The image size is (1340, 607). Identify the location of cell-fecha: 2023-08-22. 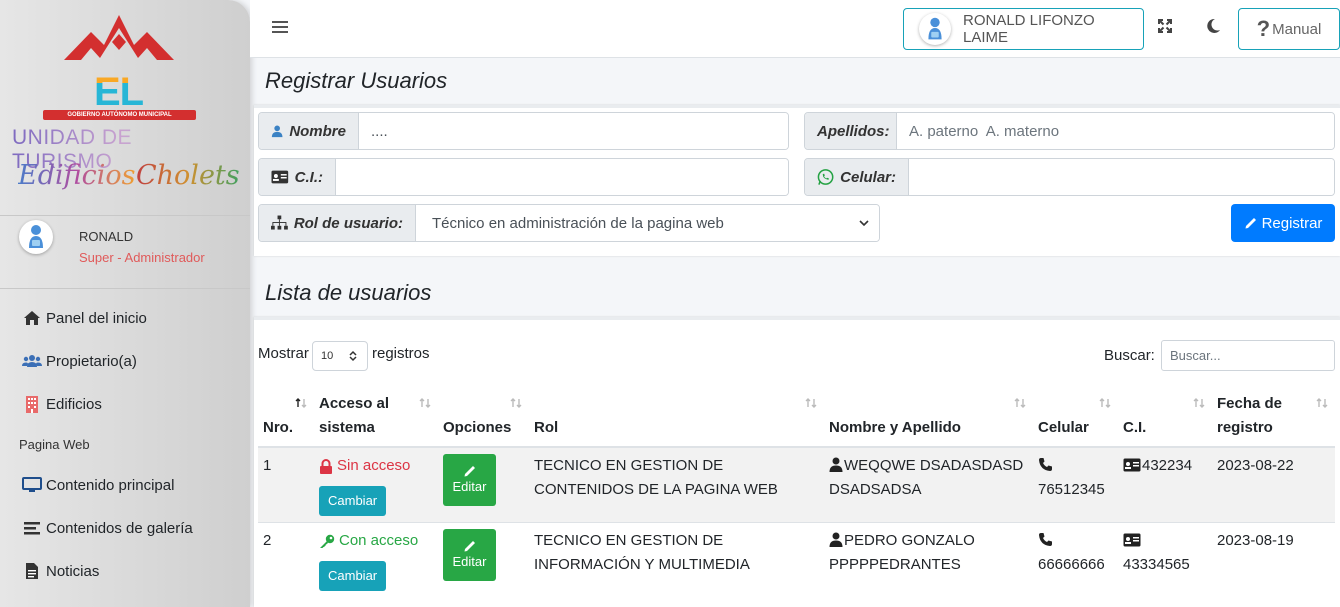
(1273, 484).